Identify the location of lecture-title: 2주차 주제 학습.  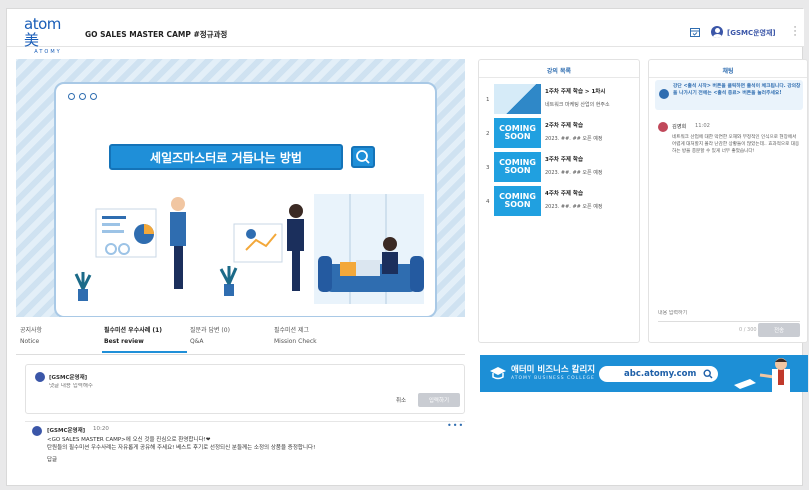
(564, 126).